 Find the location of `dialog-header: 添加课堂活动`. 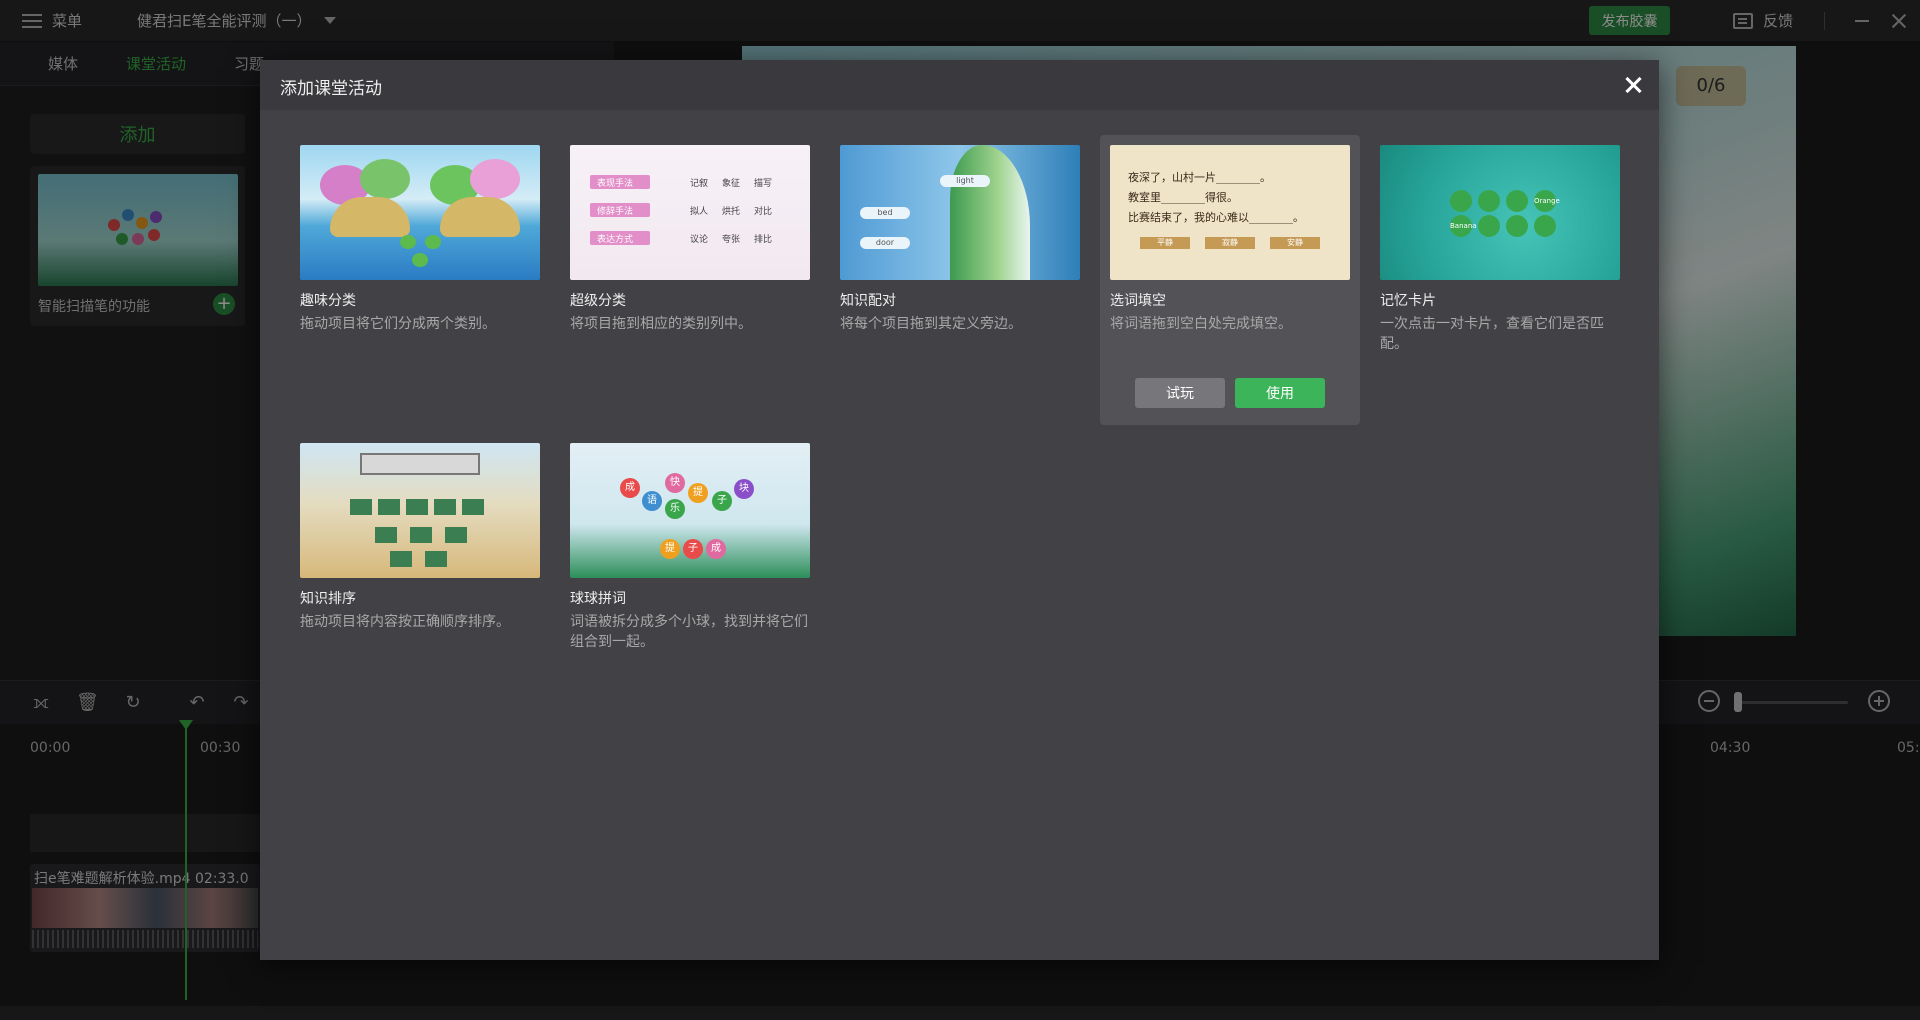

dialog-header: 添加课堂活动 is located at coordinates (959, 85).